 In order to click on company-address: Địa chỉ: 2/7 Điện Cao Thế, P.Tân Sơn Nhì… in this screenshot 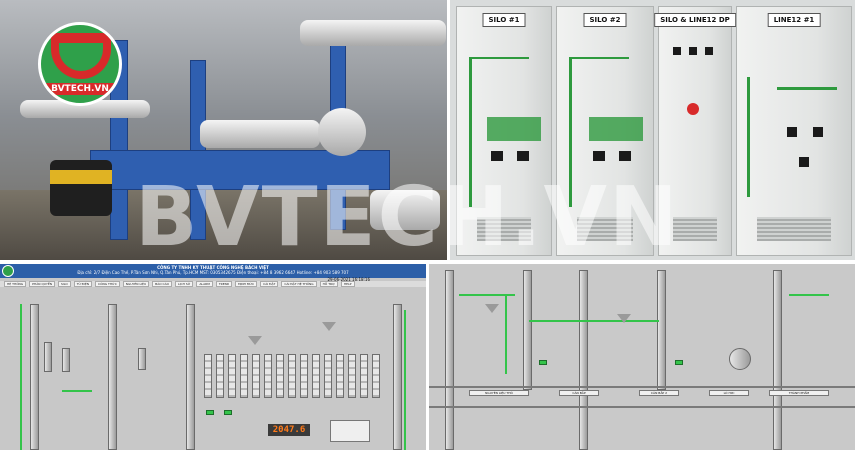, I will do `click(138, 272)`.